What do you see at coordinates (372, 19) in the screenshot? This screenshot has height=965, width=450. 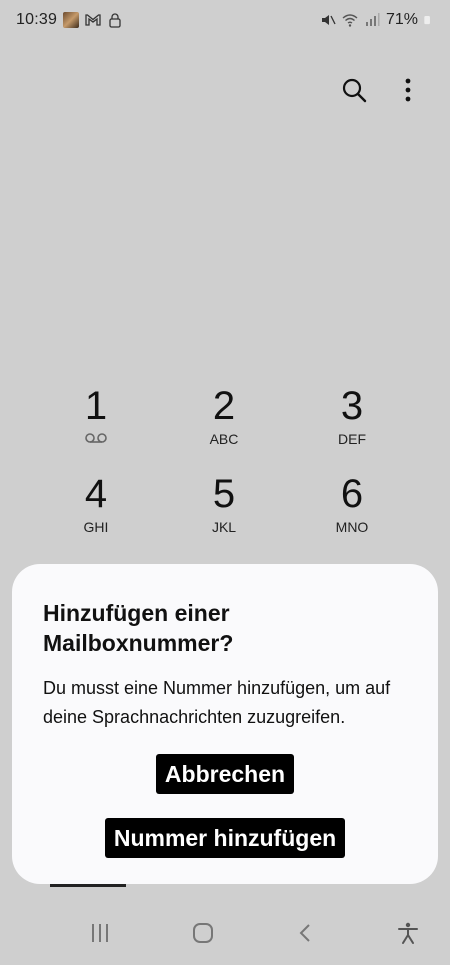 I see `signal-icon` at bounding box center [372, 19].